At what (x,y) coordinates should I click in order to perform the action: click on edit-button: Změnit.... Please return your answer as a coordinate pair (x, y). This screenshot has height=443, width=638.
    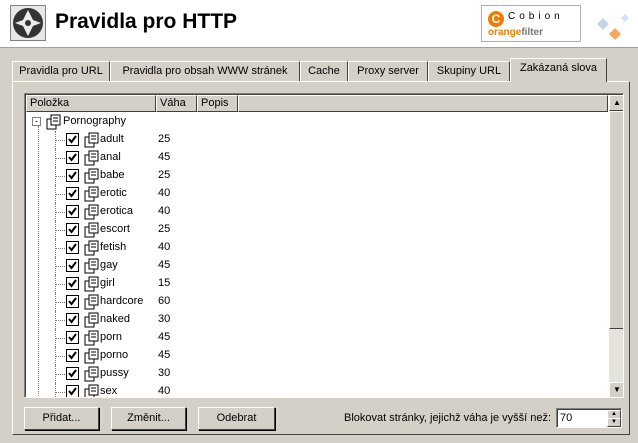
    Looking at the image, I should click on (148, 418).